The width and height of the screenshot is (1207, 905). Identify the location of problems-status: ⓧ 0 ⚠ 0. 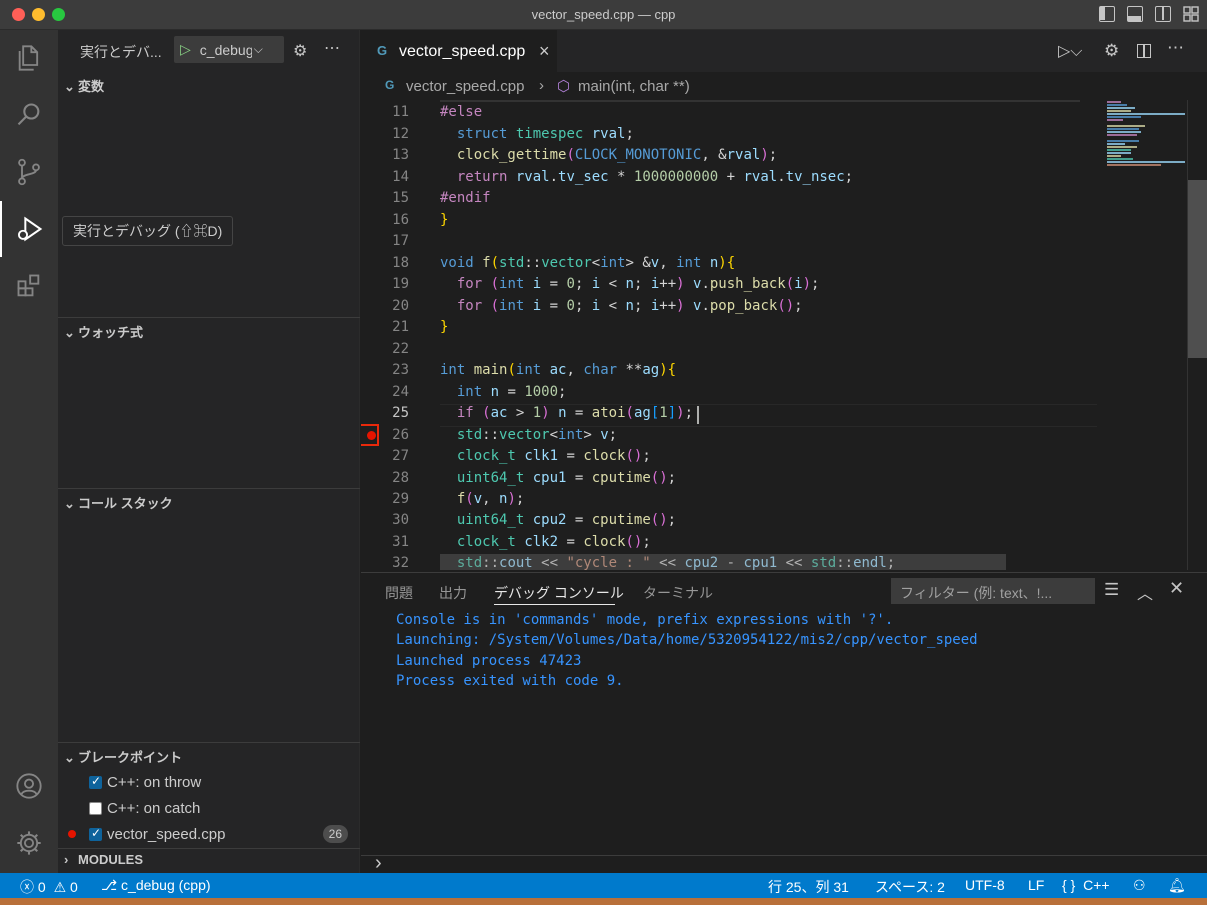
(49, 887).